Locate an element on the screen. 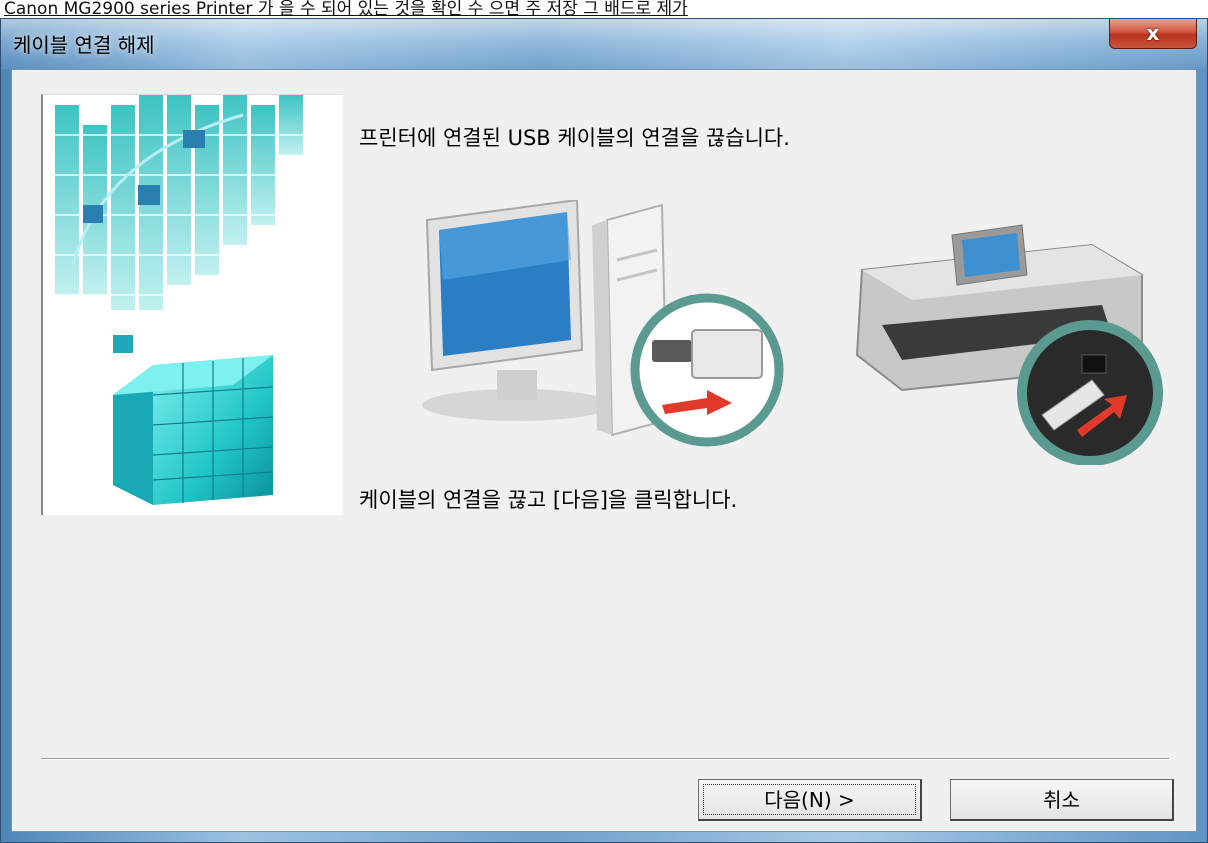 The width and height of the screenshot is (1208, 843). title-bar: 케이블 연결 해제 x is located at coordinates (604, 44).